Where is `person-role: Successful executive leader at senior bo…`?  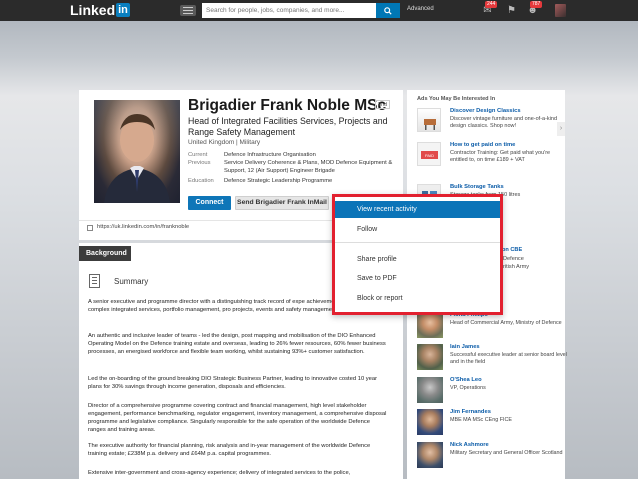
person-role: Successful executive leader at senior bo… is located at coordinates (508, 359).